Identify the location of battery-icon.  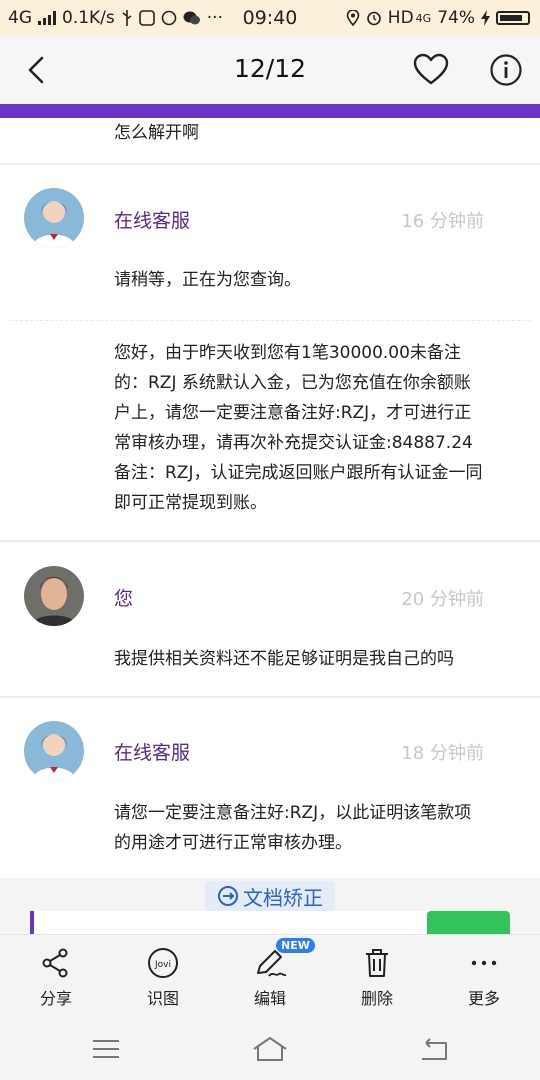
(513, 18).